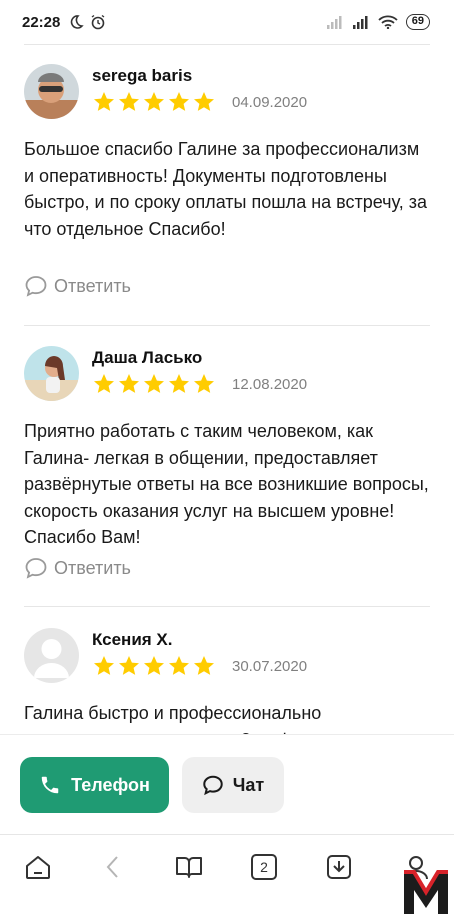 This screenshot has height=920, width=454. I want to click on back-icon, so click(112, 867).